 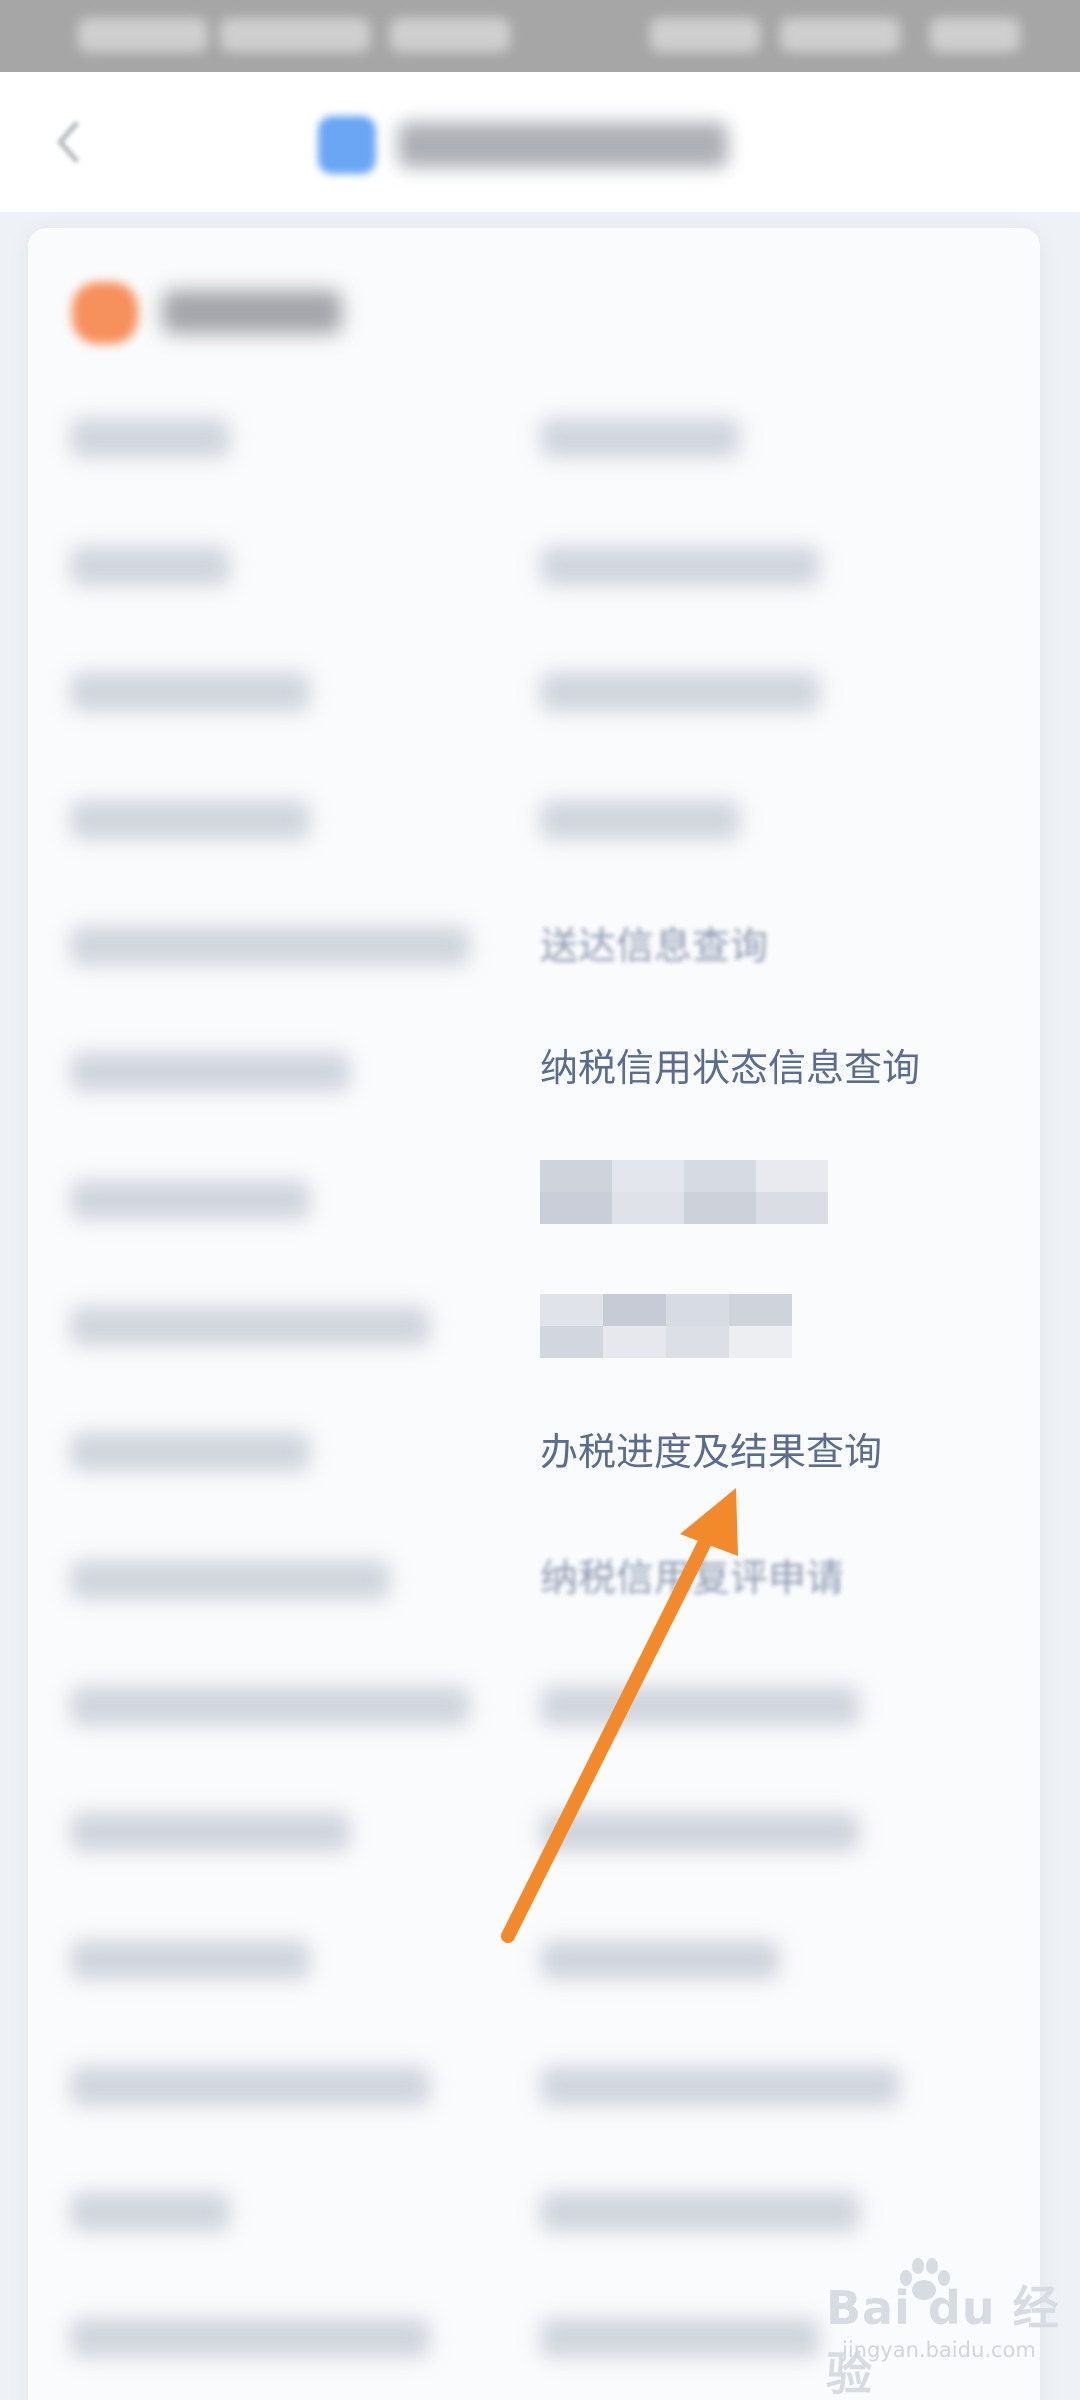 I want to click on watermark-logo: Bai du 经验, so click(x=943, y=2340).